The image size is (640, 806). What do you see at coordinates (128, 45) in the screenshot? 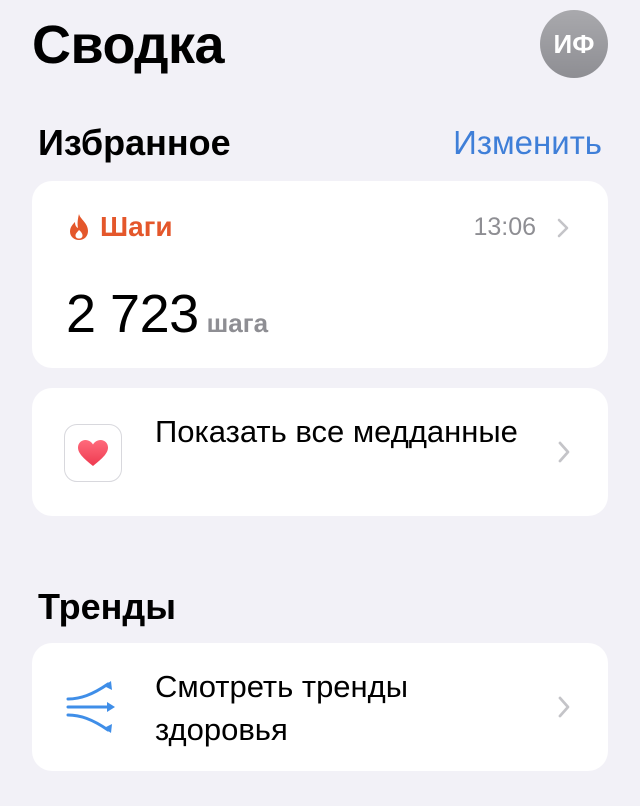
I see `page-title: Сводка` at bounding box center [128, 45].